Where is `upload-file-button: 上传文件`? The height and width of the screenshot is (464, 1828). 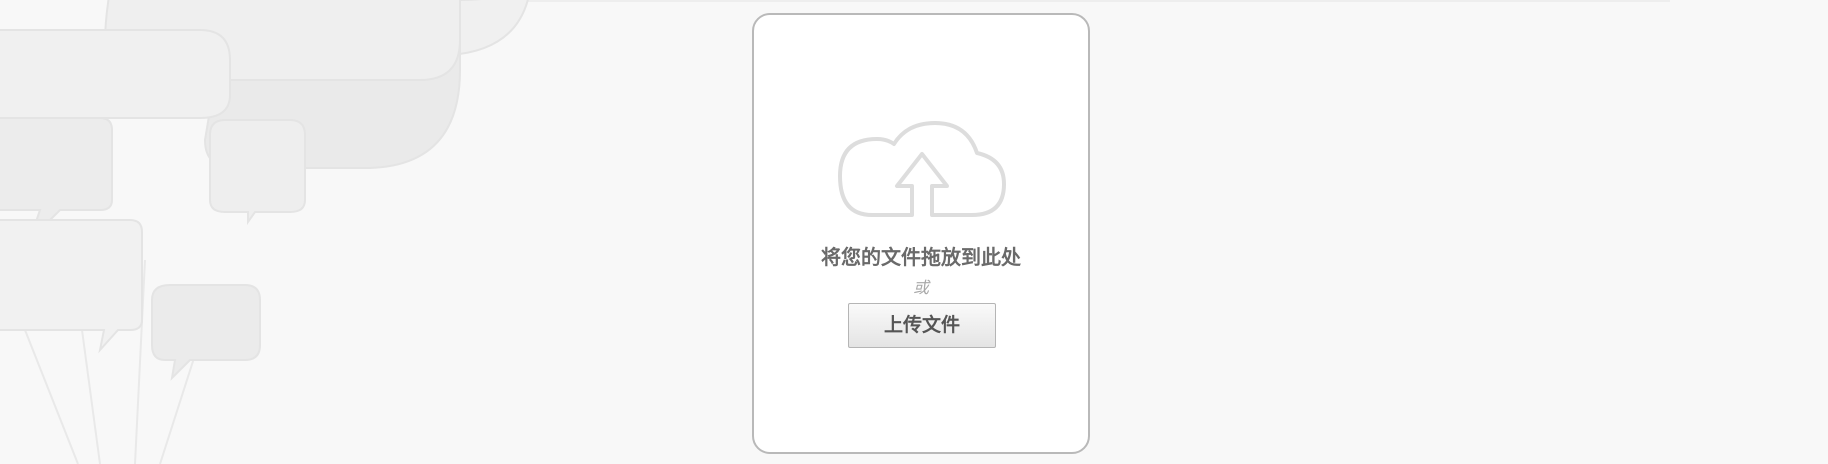 upload-file-button: 上传文件 is located at coordinates (922, 325).